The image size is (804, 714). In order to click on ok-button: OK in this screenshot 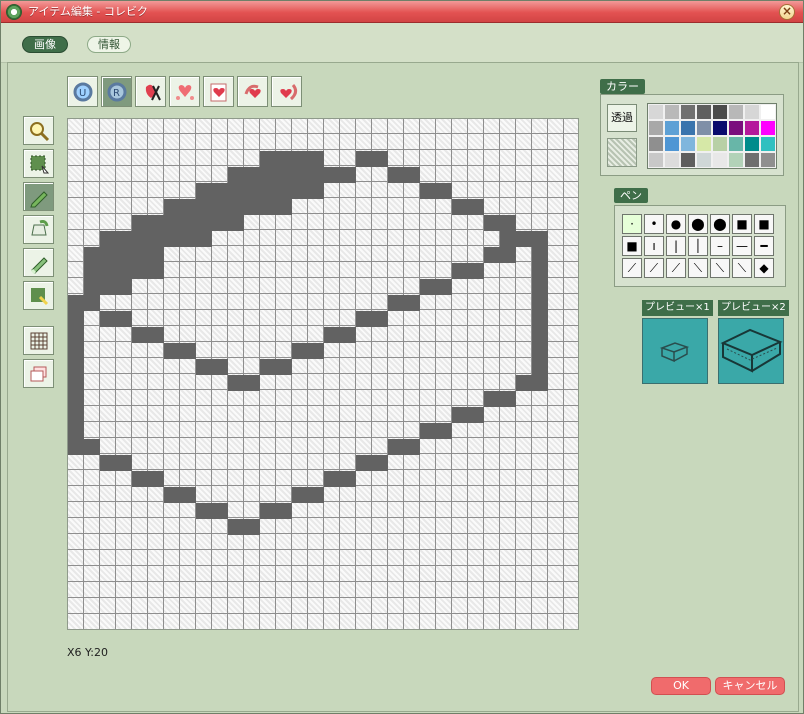, I will do `click(681, 686)`.